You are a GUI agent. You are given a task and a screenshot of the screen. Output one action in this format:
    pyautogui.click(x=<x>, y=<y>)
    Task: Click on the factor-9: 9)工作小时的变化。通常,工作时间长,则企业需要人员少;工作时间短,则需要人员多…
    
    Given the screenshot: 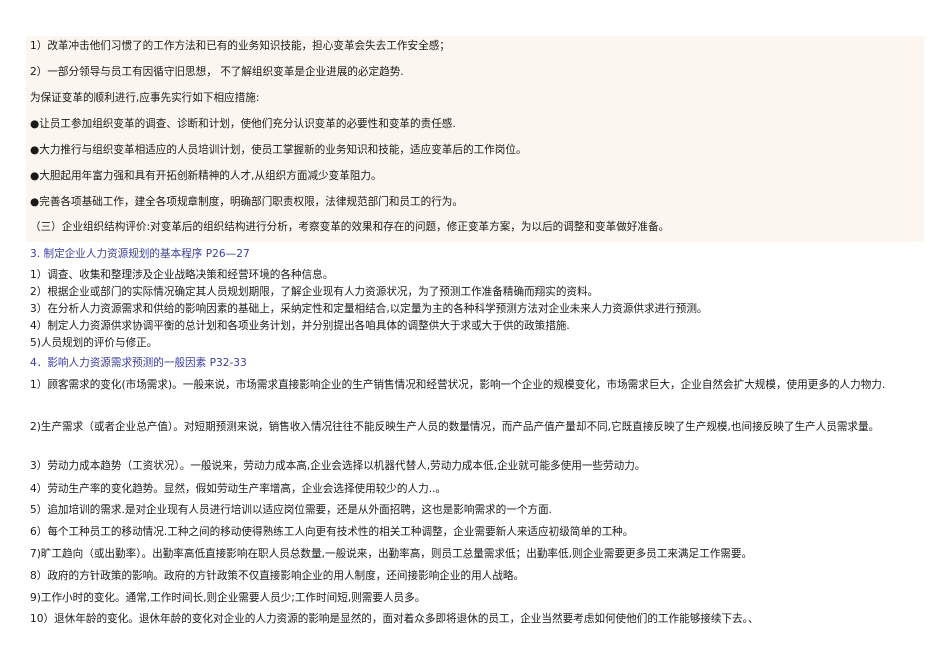 What is the action you would take?
    pyautogui.click(x=228, y=598)
    